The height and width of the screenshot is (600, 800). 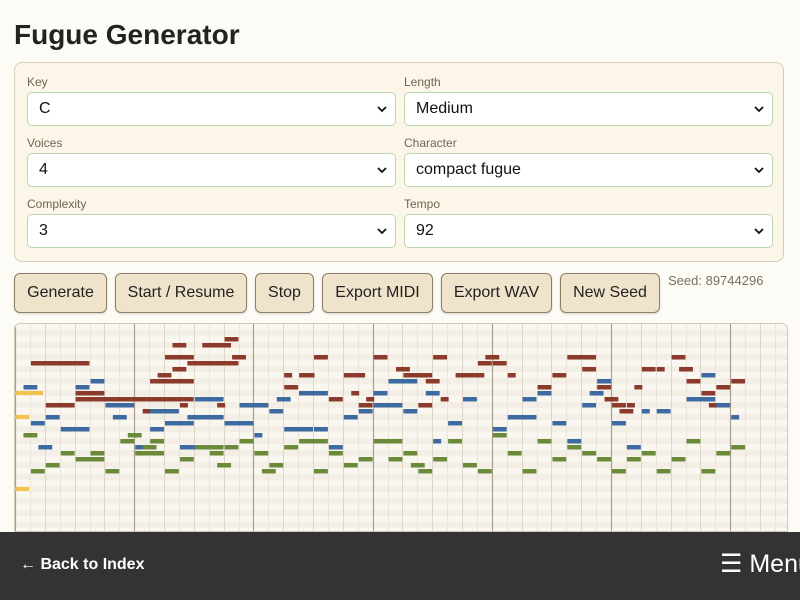 What do you see at coordinates (82, 565) in the screenshot?
I see `back-to-index-link: ← Back to Index` at bounding box center [82, 565].